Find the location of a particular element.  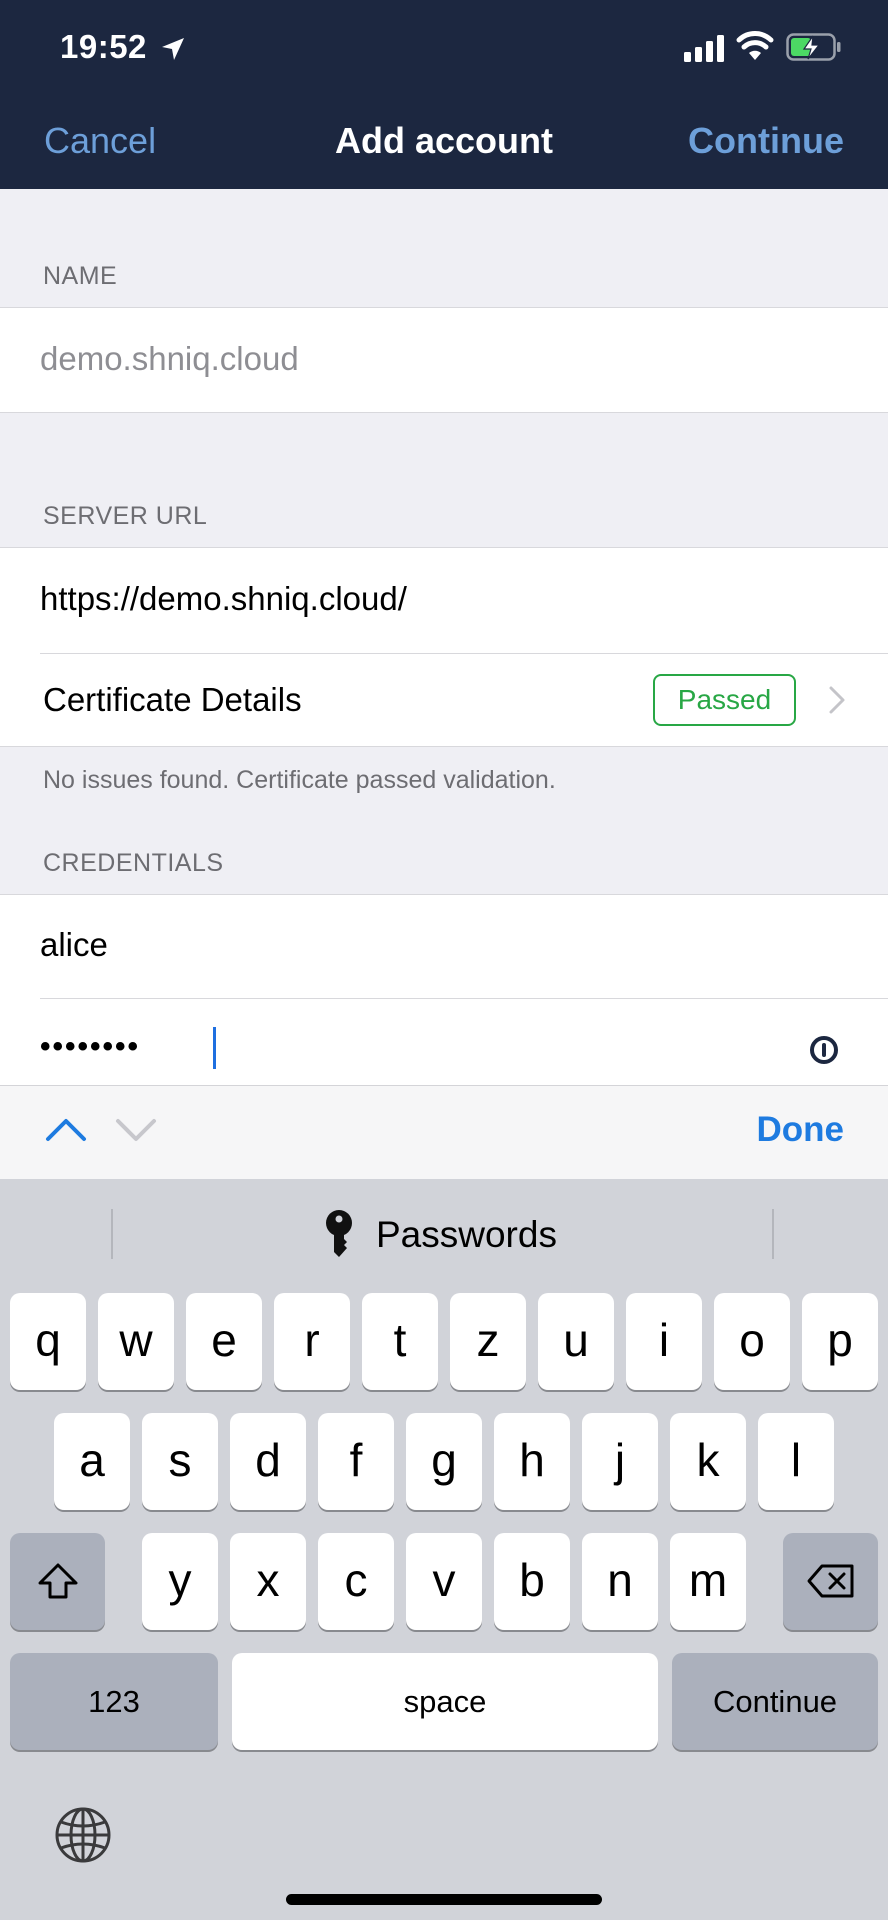

key-q: q is located at coordinates (48, 1341).